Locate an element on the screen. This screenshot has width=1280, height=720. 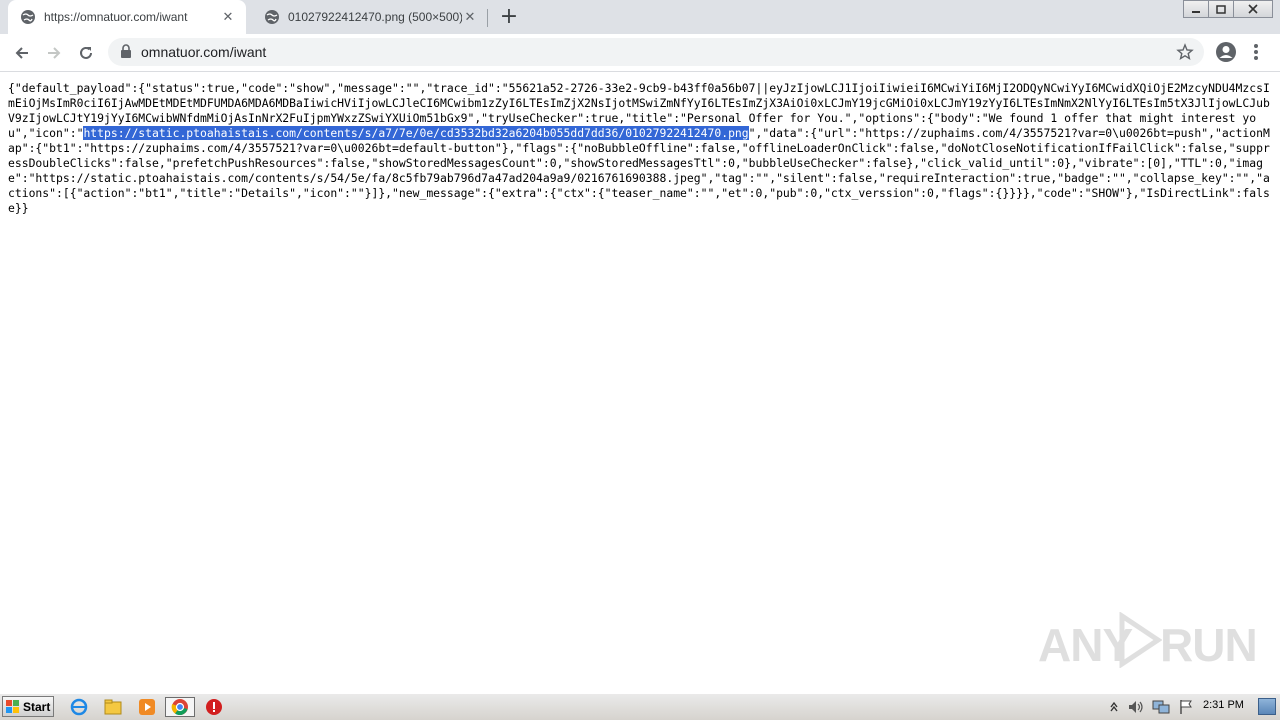
close-window-button is located at coordinates (1253, 9).